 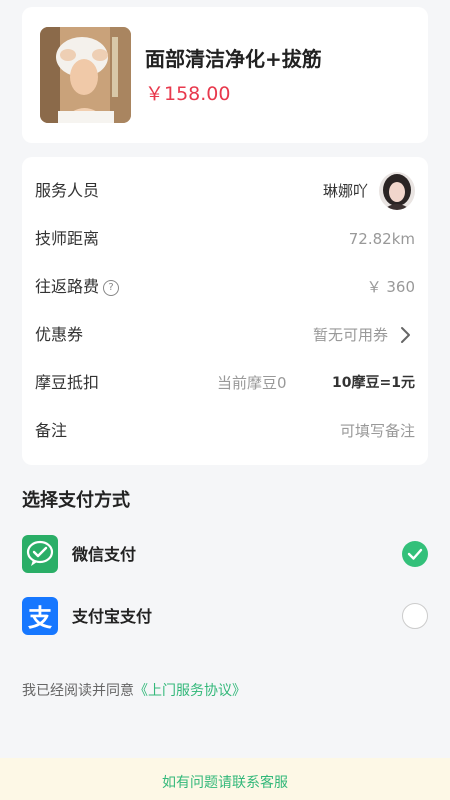 What do you see at coordinates (51, 430) in the screenshot?
I see `note-label: 备注` at bounding box center [51, 430].